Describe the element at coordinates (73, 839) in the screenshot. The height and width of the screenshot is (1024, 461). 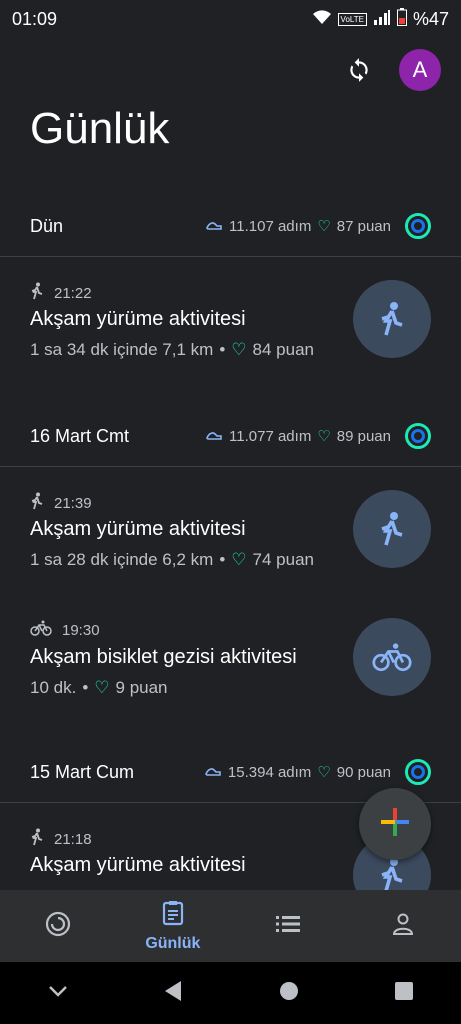
I see `activity-time: 21:18` at that location.